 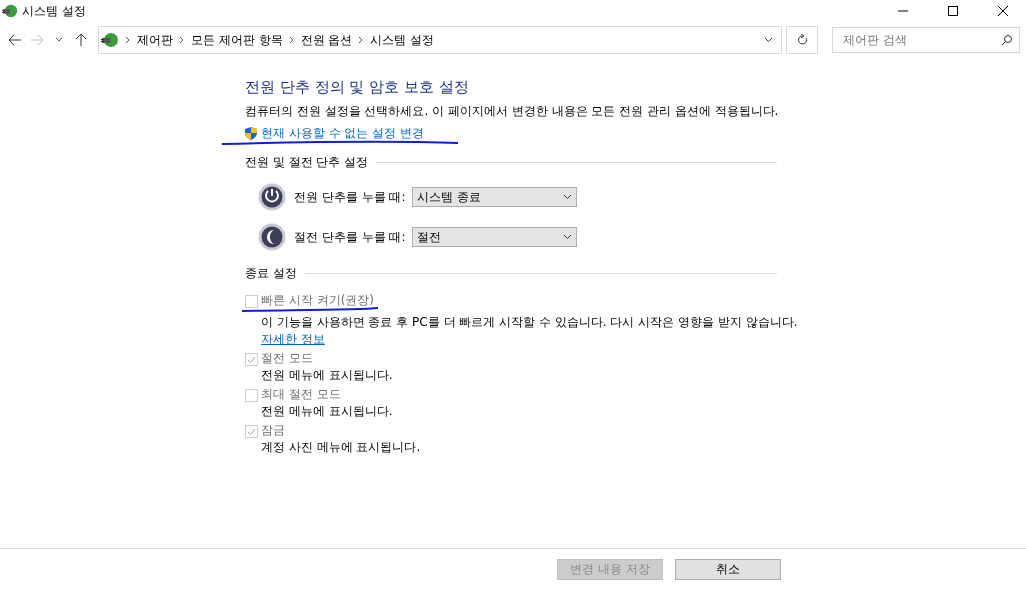 I want to click on cancel-button: 취소, so click(x=728, y=569).